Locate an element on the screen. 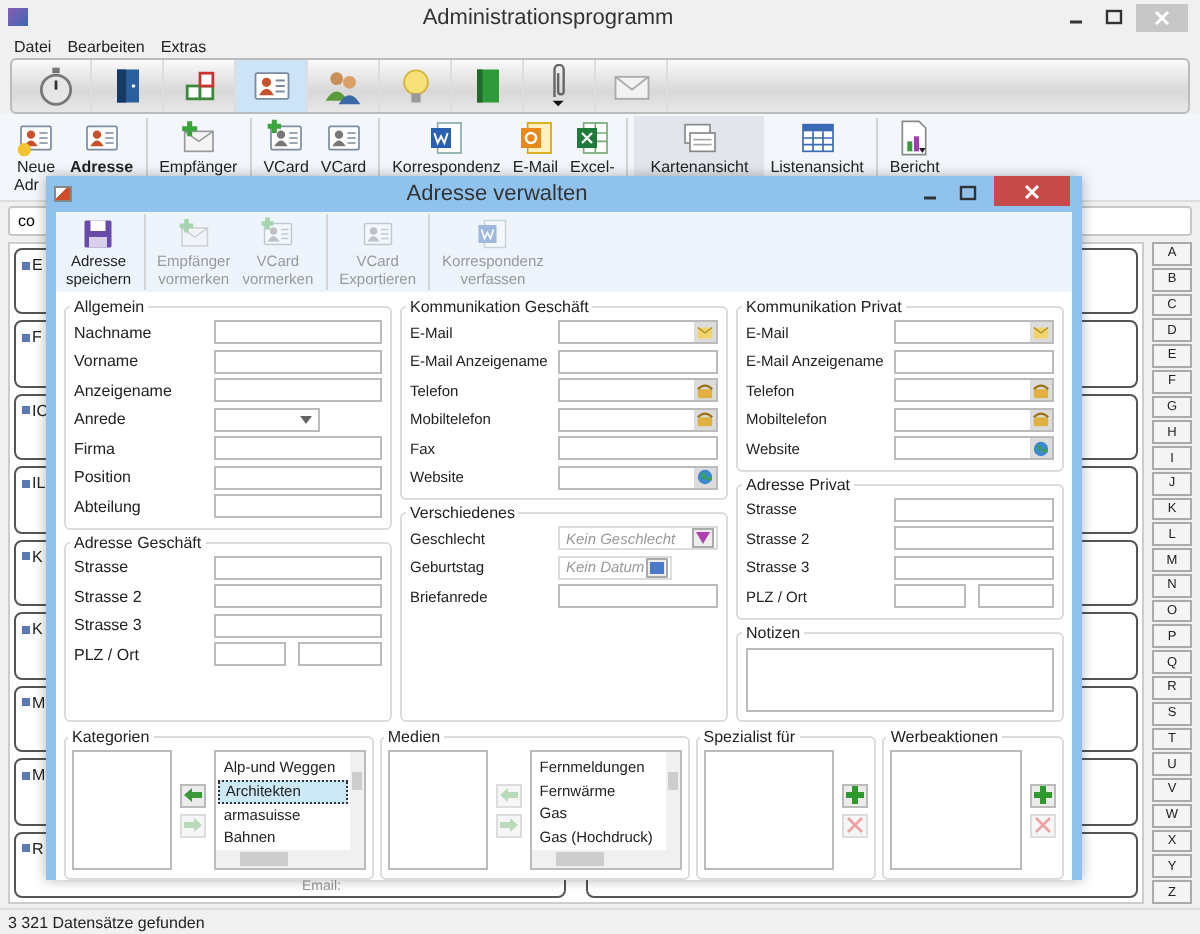  group-title: Allgemein is located at coordinates (109, 307).